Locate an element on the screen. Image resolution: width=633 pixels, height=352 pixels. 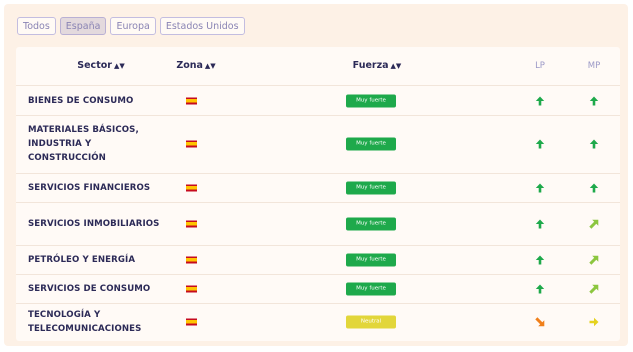
header-fuerza-label: Fuerza is located at coordinates (370, 65).